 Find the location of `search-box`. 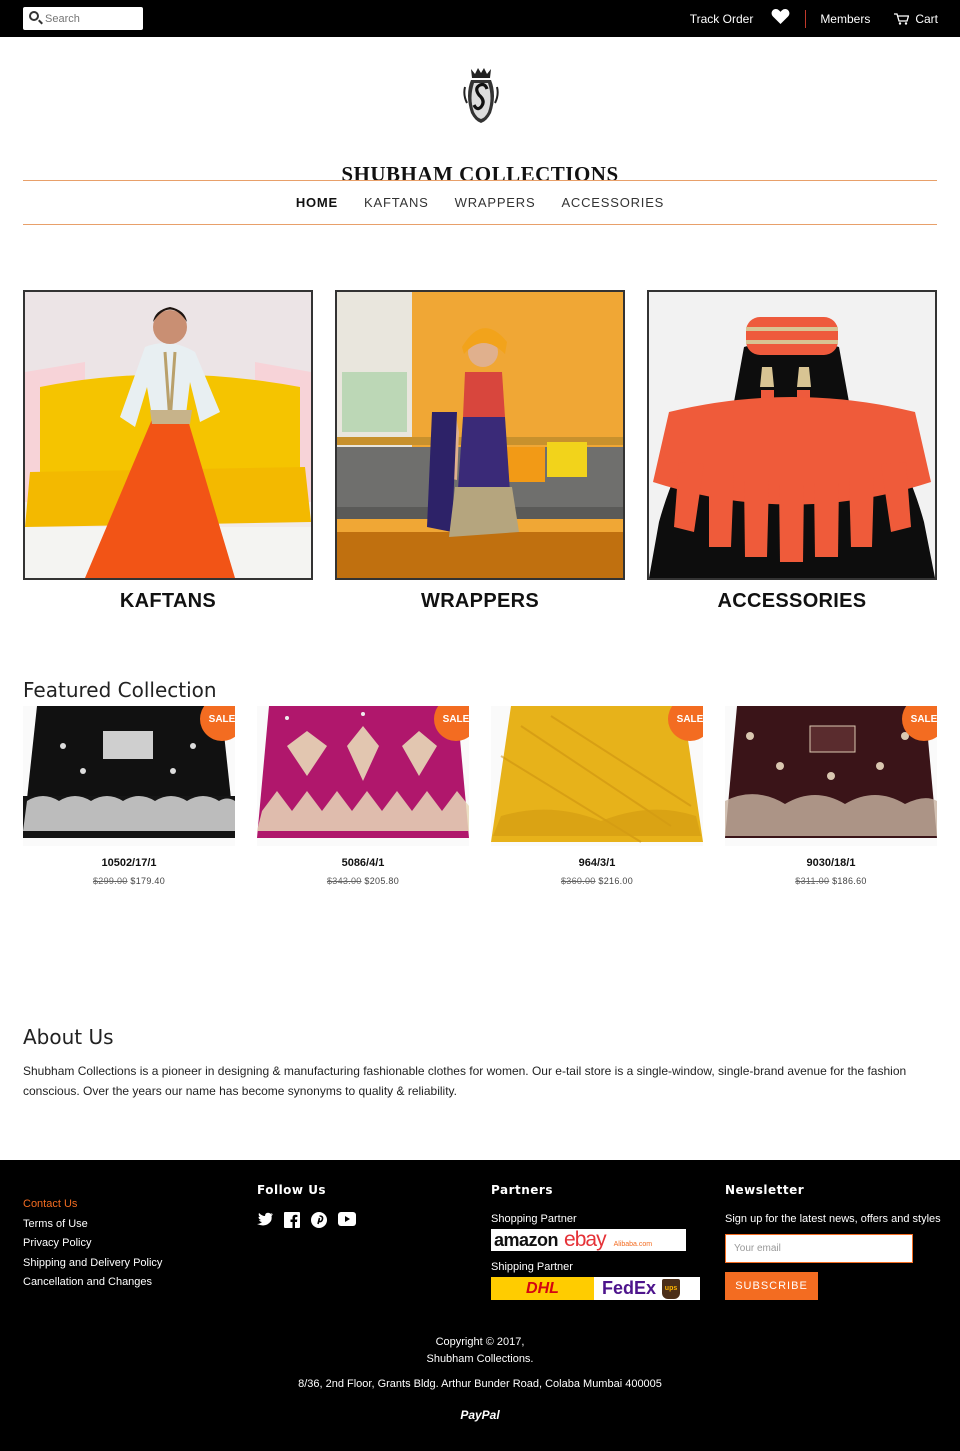

search-box is located at coordinates (83, 18).